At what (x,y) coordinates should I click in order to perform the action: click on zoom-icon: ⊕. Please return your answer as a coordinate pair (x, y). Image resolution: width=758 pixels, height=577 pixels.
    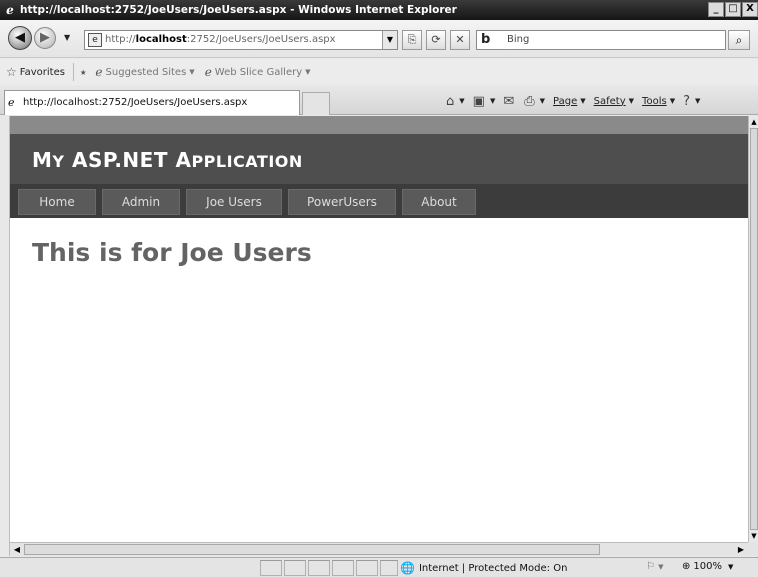
    Looking at the image, I should click on (686, 566).